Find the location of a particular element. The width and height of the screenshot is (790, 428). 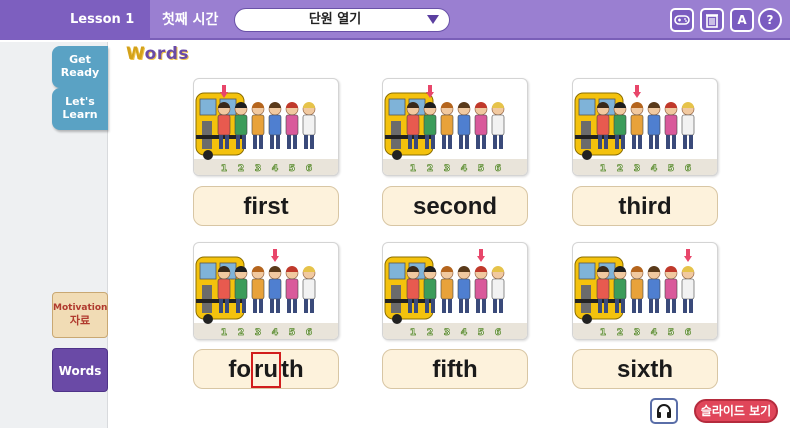

help-button: ? is located at coordinates (770, 20).